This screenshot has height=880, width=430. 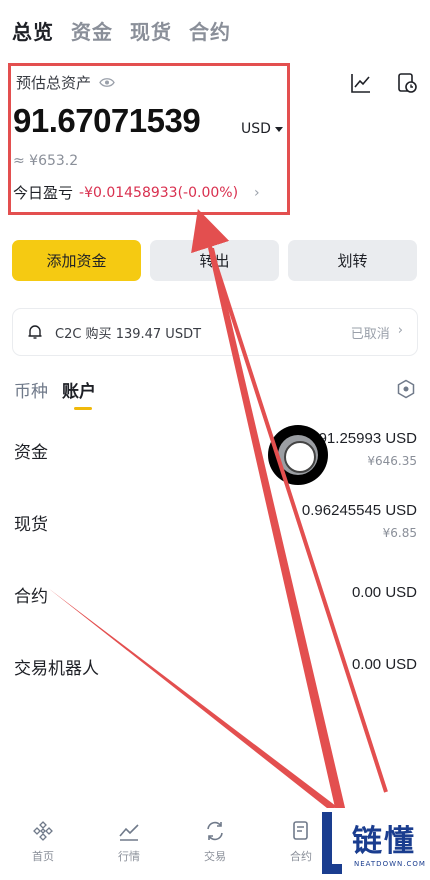 I want to click on bell-icon, so click(x=35, y=332).